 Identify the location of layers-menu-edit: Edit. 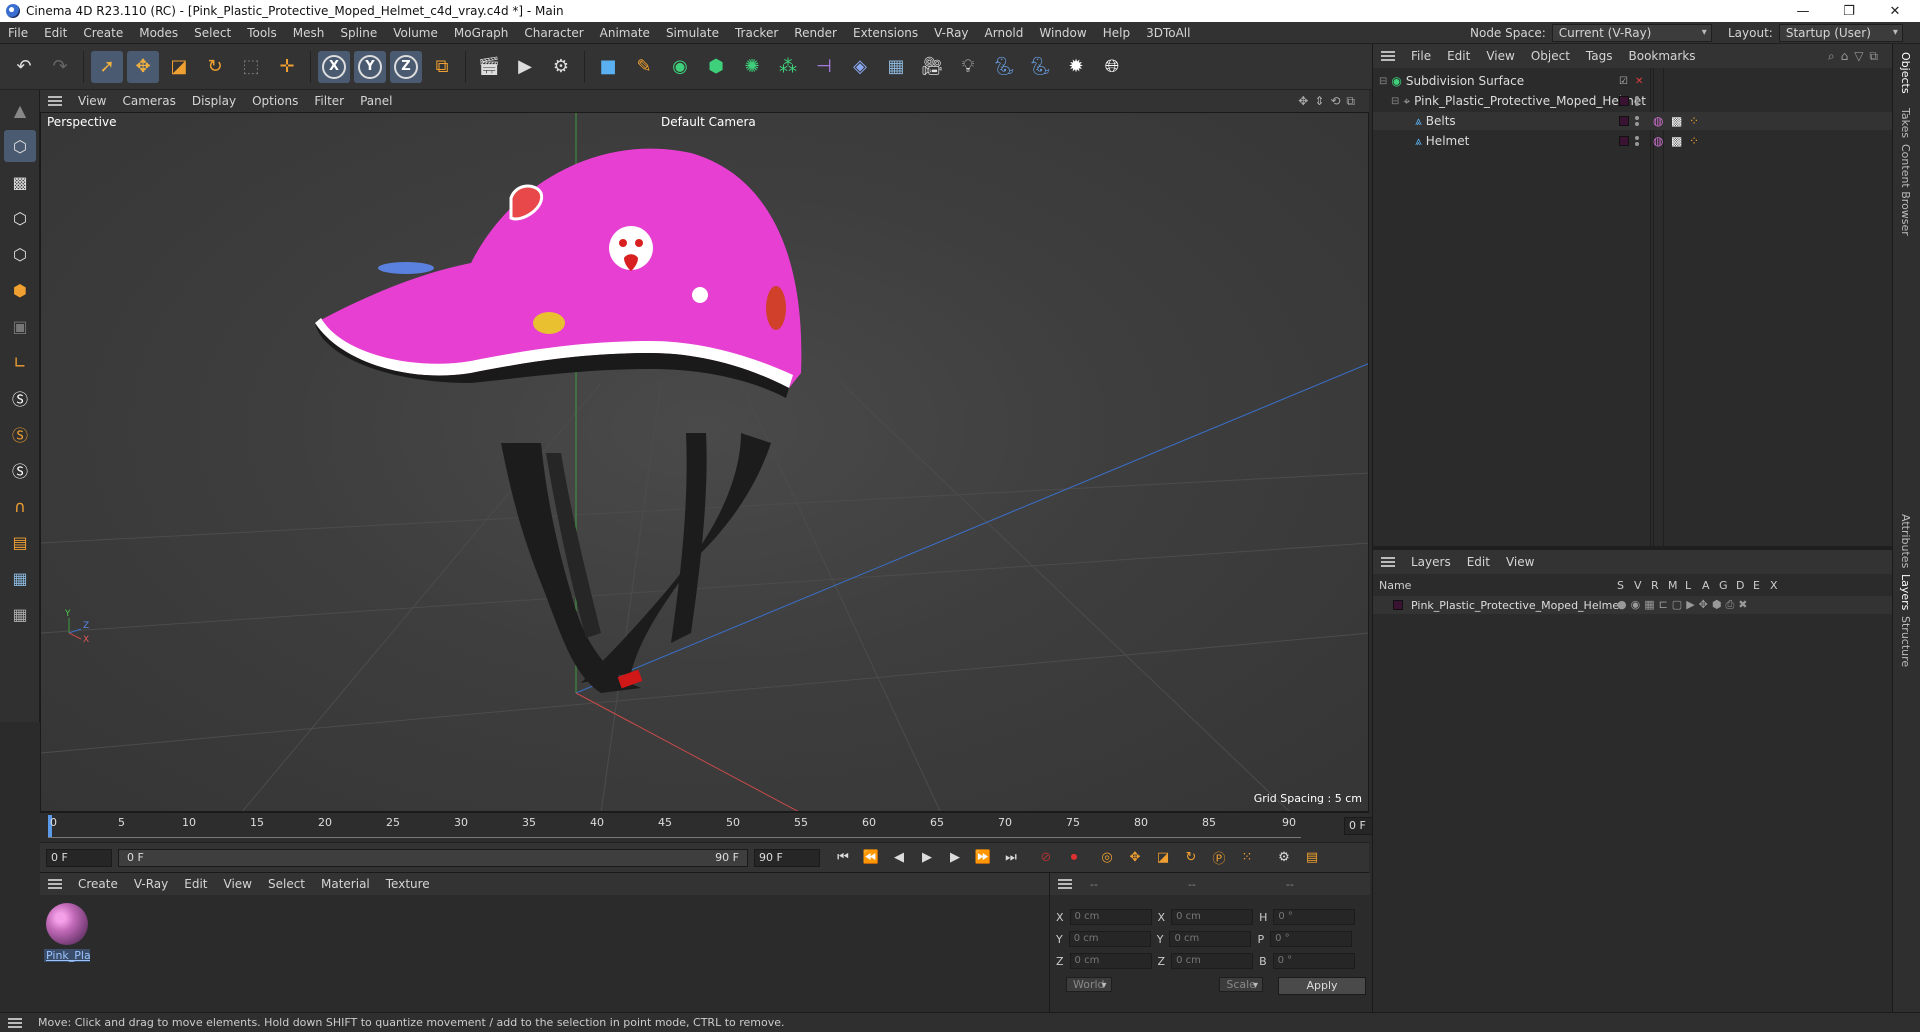
(1478, 562).